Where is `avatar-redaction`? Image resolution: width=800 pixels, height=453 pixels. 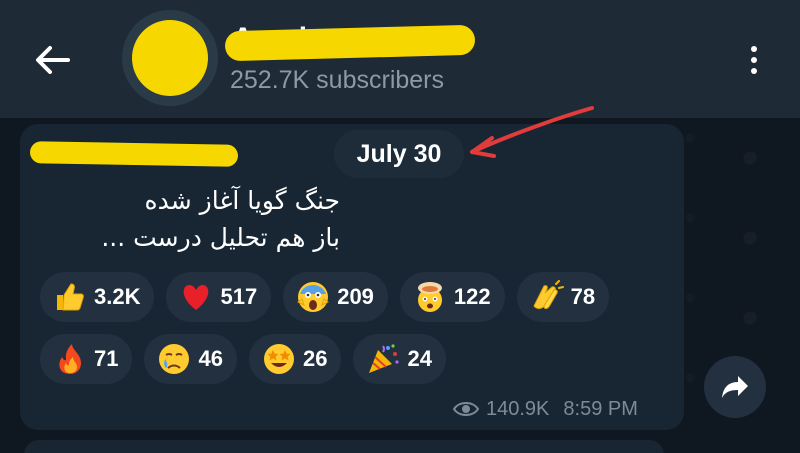 avatar-redaction is located at coordinates (170, 58).